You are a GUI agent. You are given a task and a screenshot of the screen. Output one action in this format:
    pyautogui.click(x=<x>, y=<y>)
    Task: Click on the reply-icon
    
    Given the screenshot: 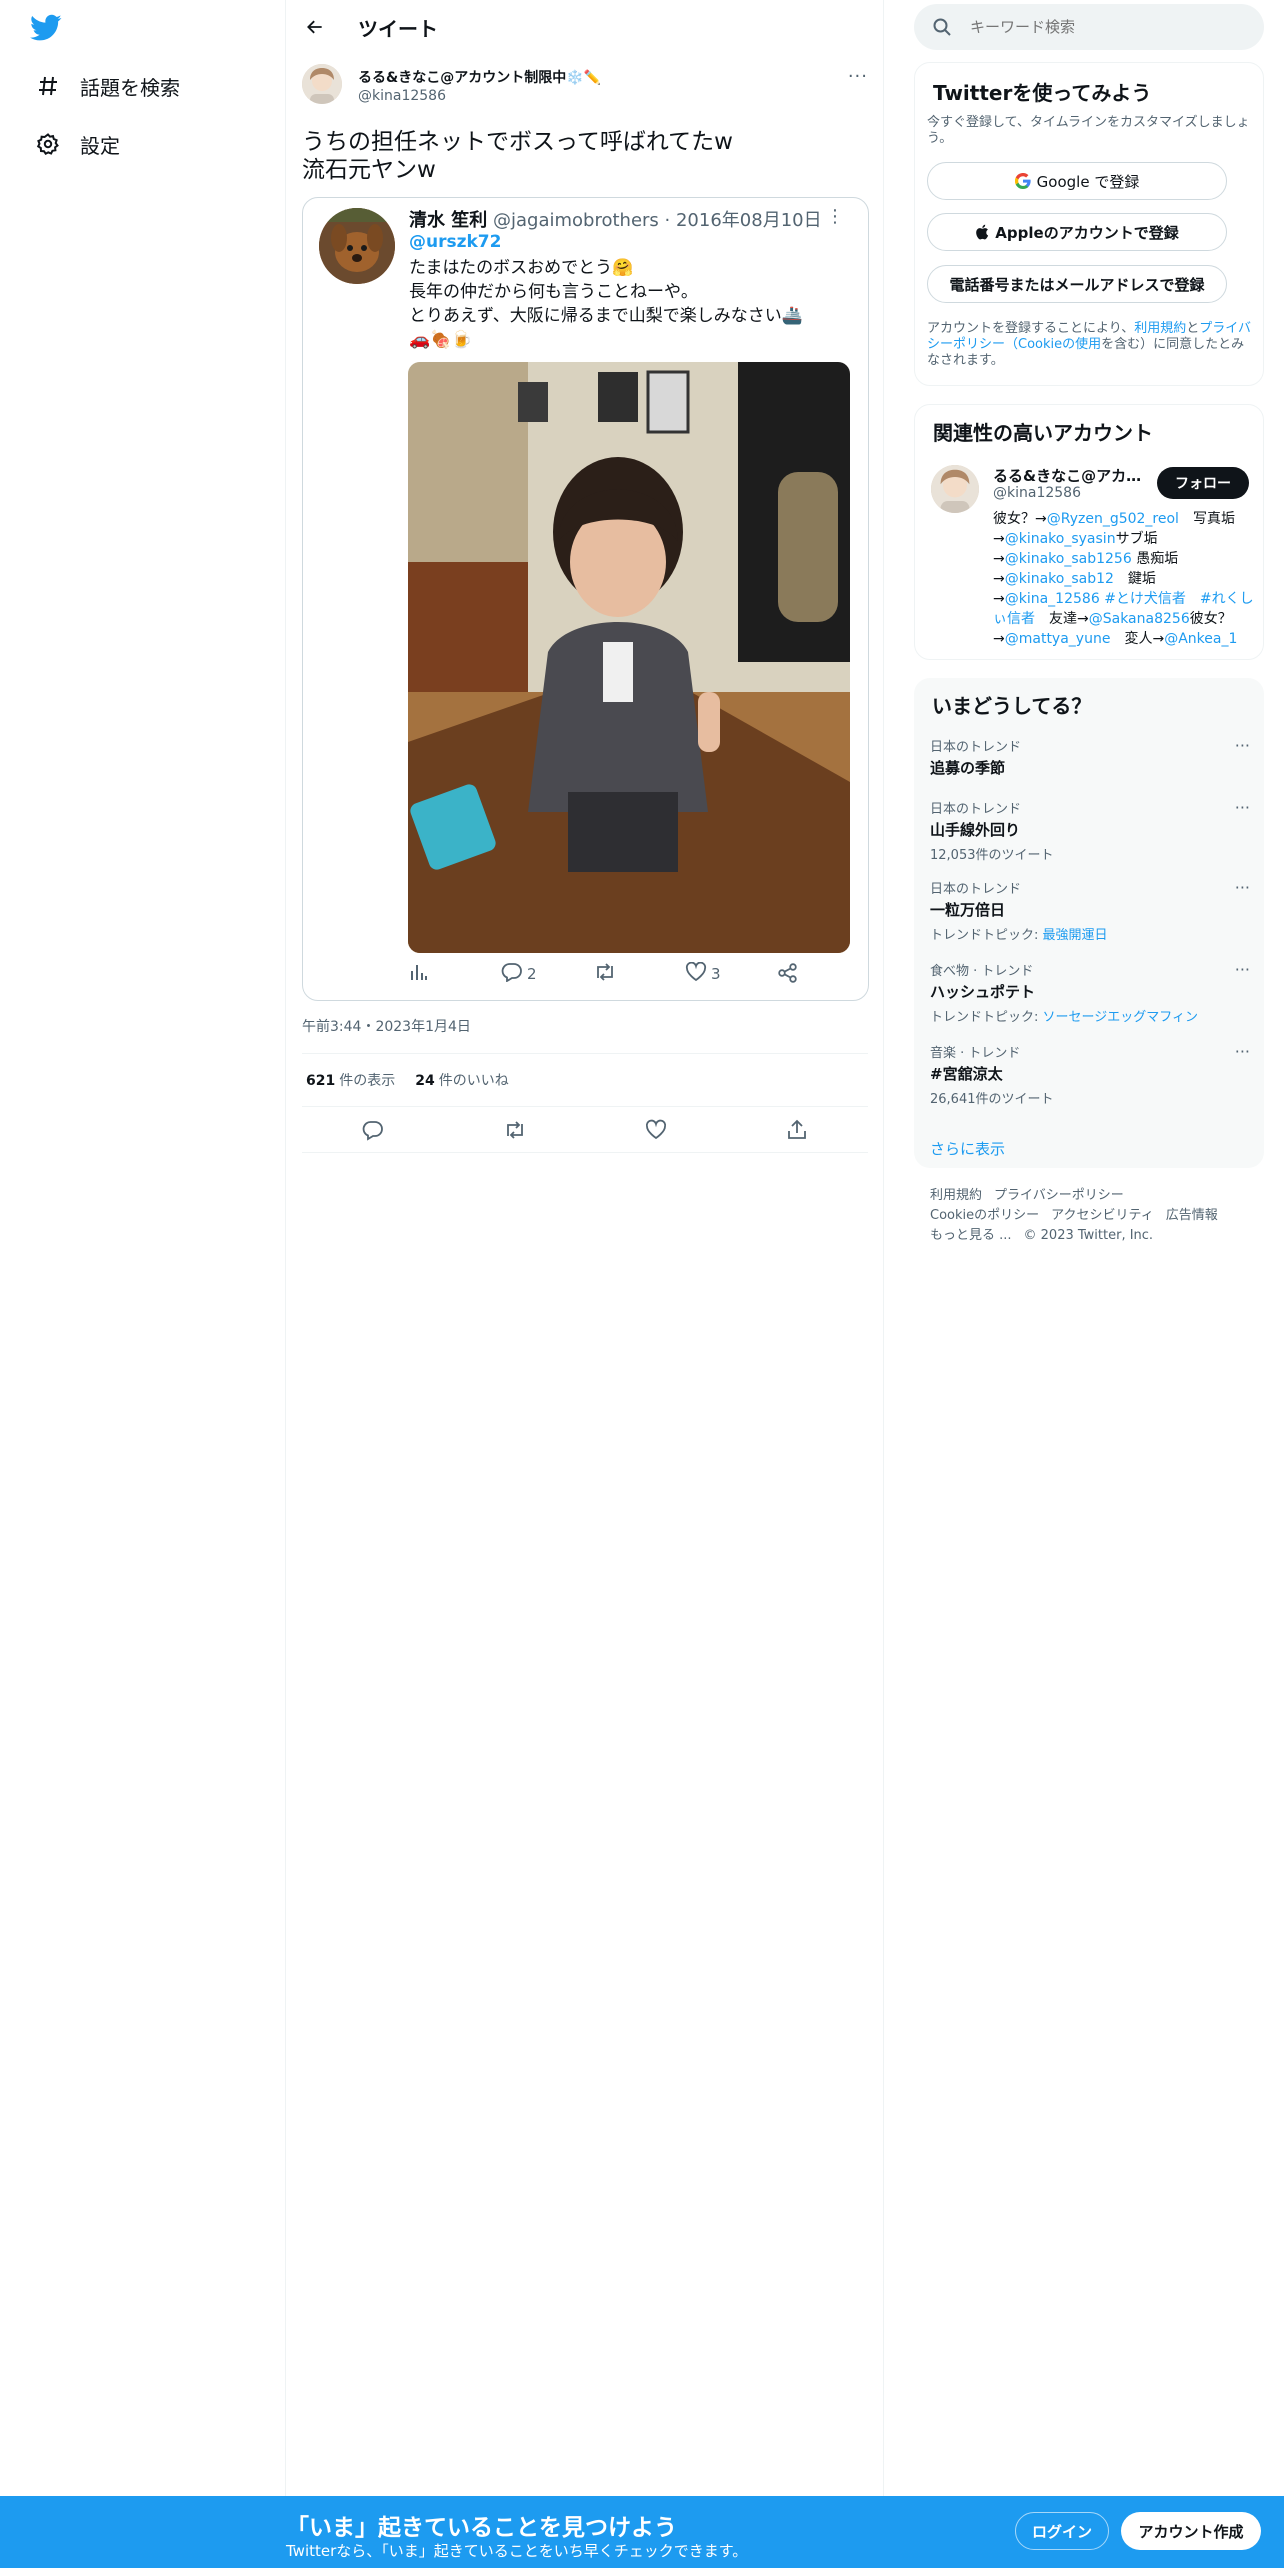 What is the action you would take?
    pyautogui.click(x=374, y=1131)
    